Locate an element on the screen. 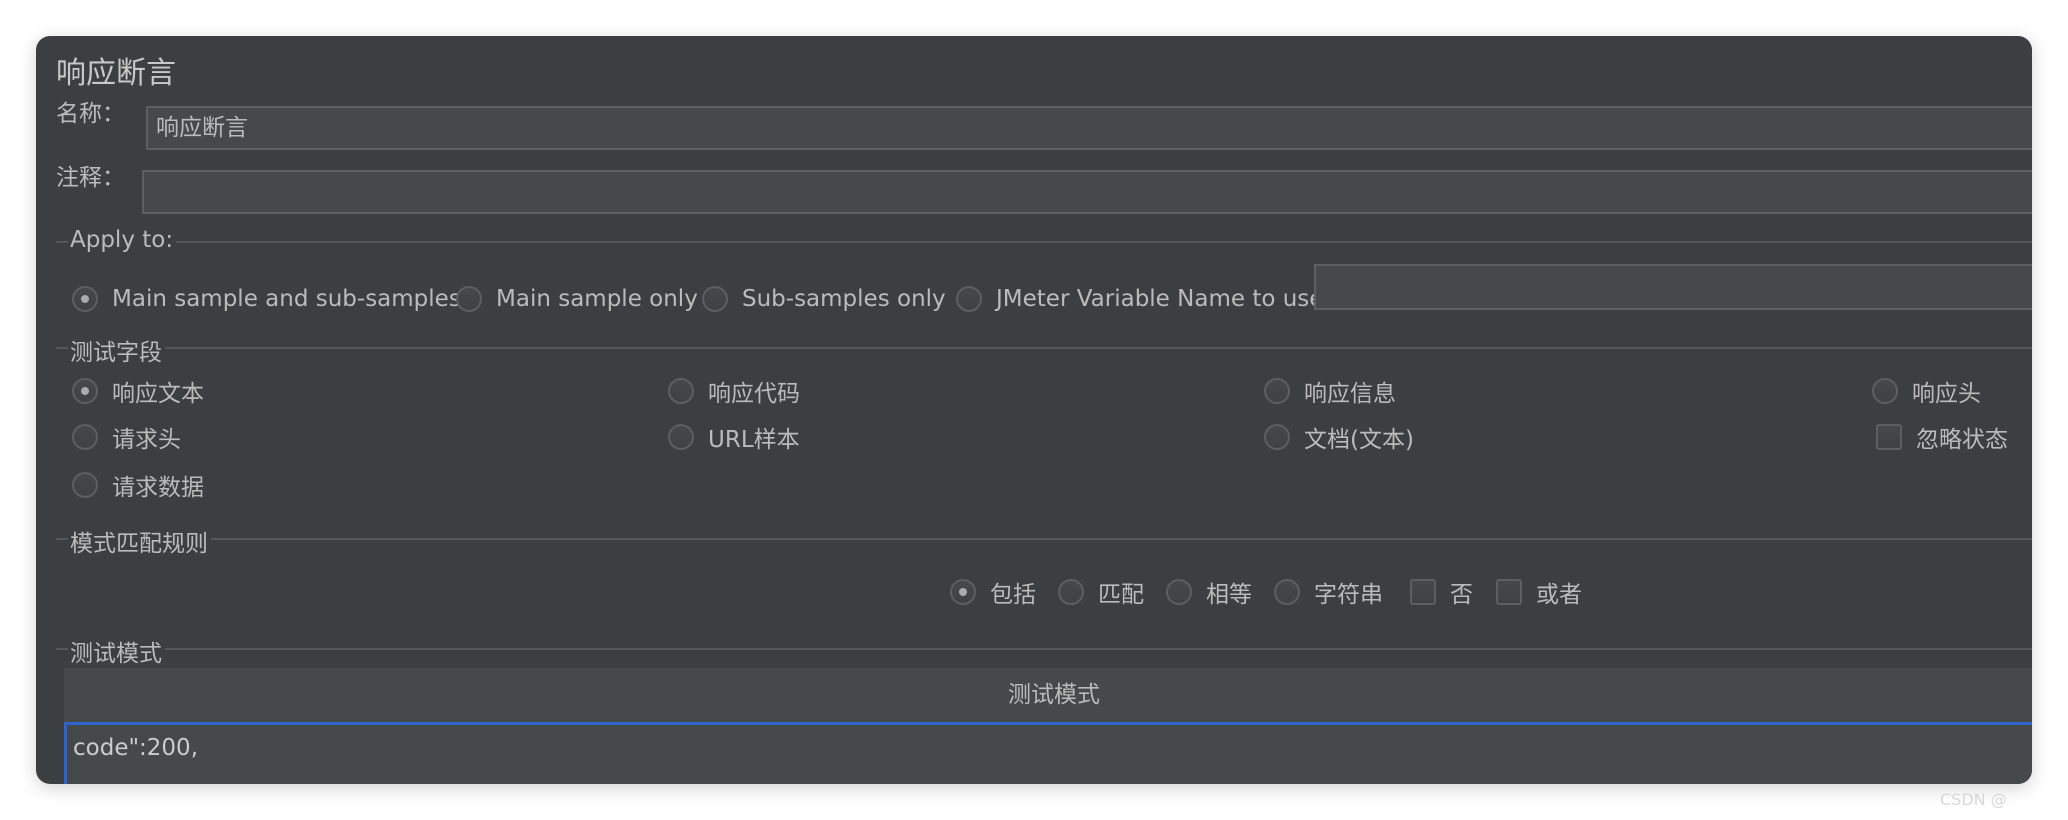 Image resolution: width=2068 pixels, height=820 pixels. rule-contains-label: 包括 is located at coordinates (1013, 595).